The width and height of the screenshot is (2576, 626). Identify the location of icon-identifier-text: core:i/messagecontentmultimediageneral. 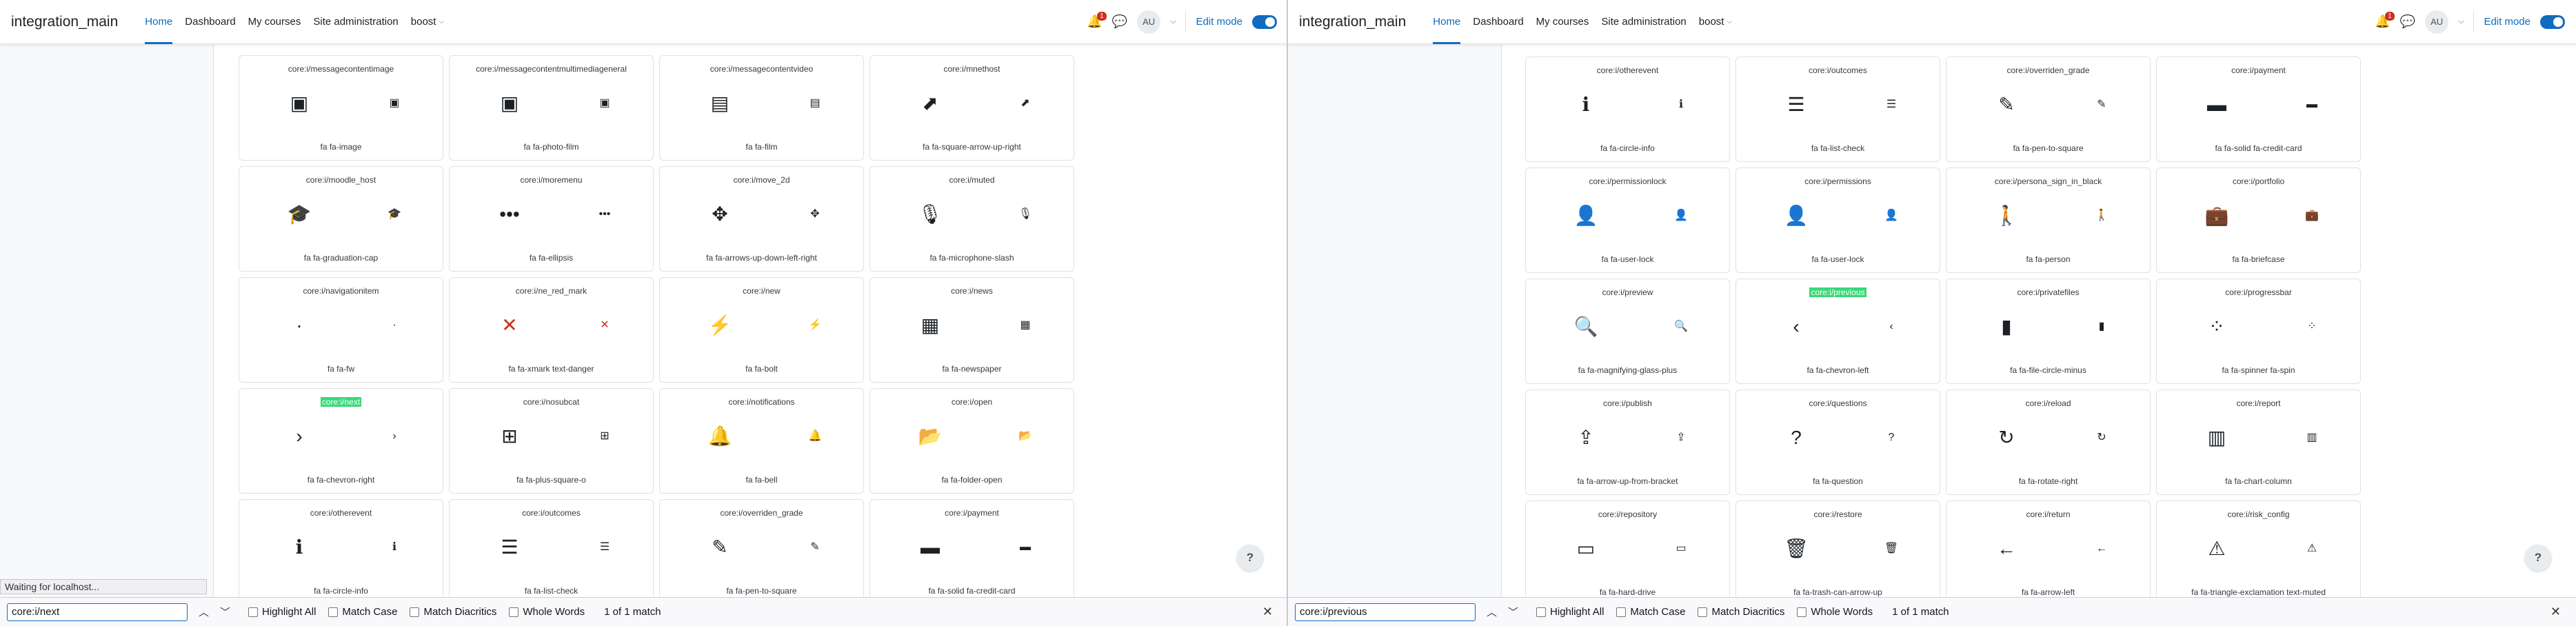
(551, 69).